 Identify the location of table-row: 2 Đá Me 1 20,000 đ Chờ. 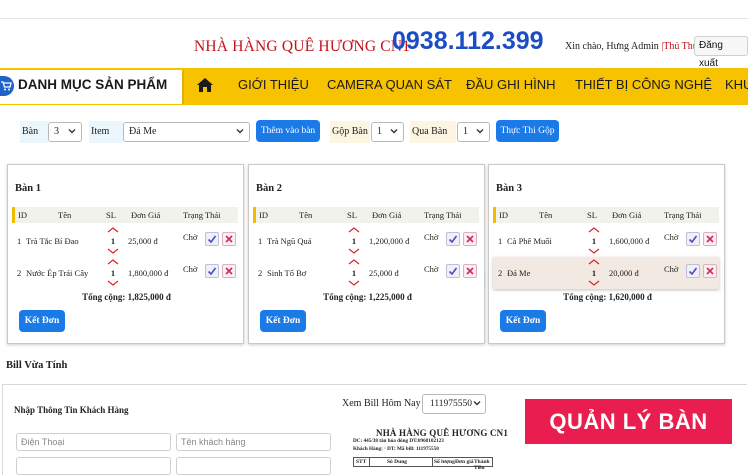
(606, 273).